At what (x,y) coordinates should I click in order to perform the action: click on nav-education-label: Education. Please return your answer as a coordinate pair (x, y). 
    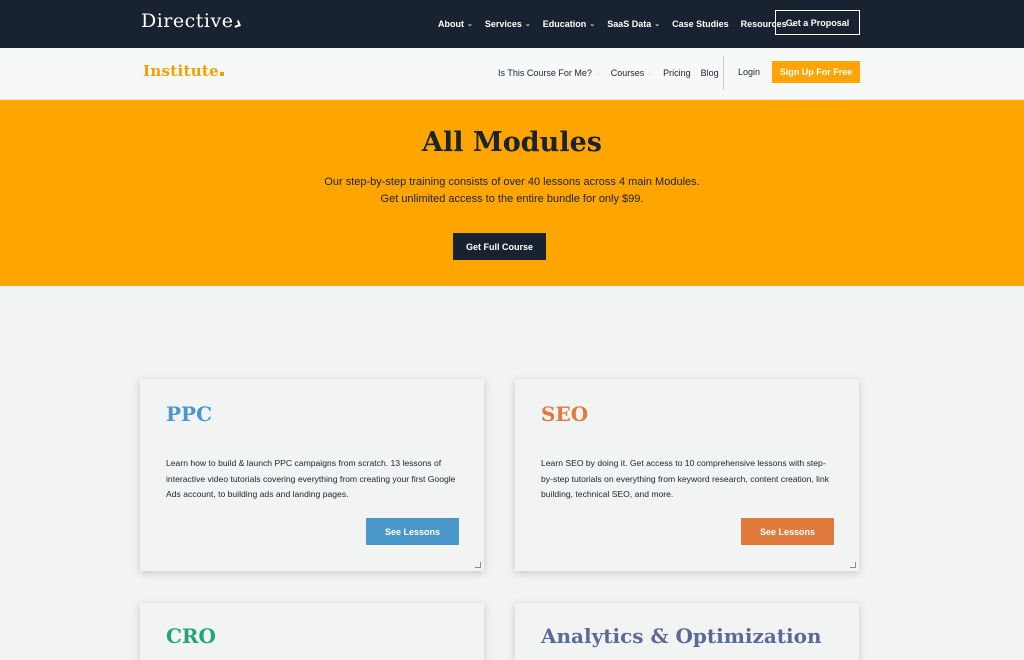
    Looking at the image, I should click on (564, 24).